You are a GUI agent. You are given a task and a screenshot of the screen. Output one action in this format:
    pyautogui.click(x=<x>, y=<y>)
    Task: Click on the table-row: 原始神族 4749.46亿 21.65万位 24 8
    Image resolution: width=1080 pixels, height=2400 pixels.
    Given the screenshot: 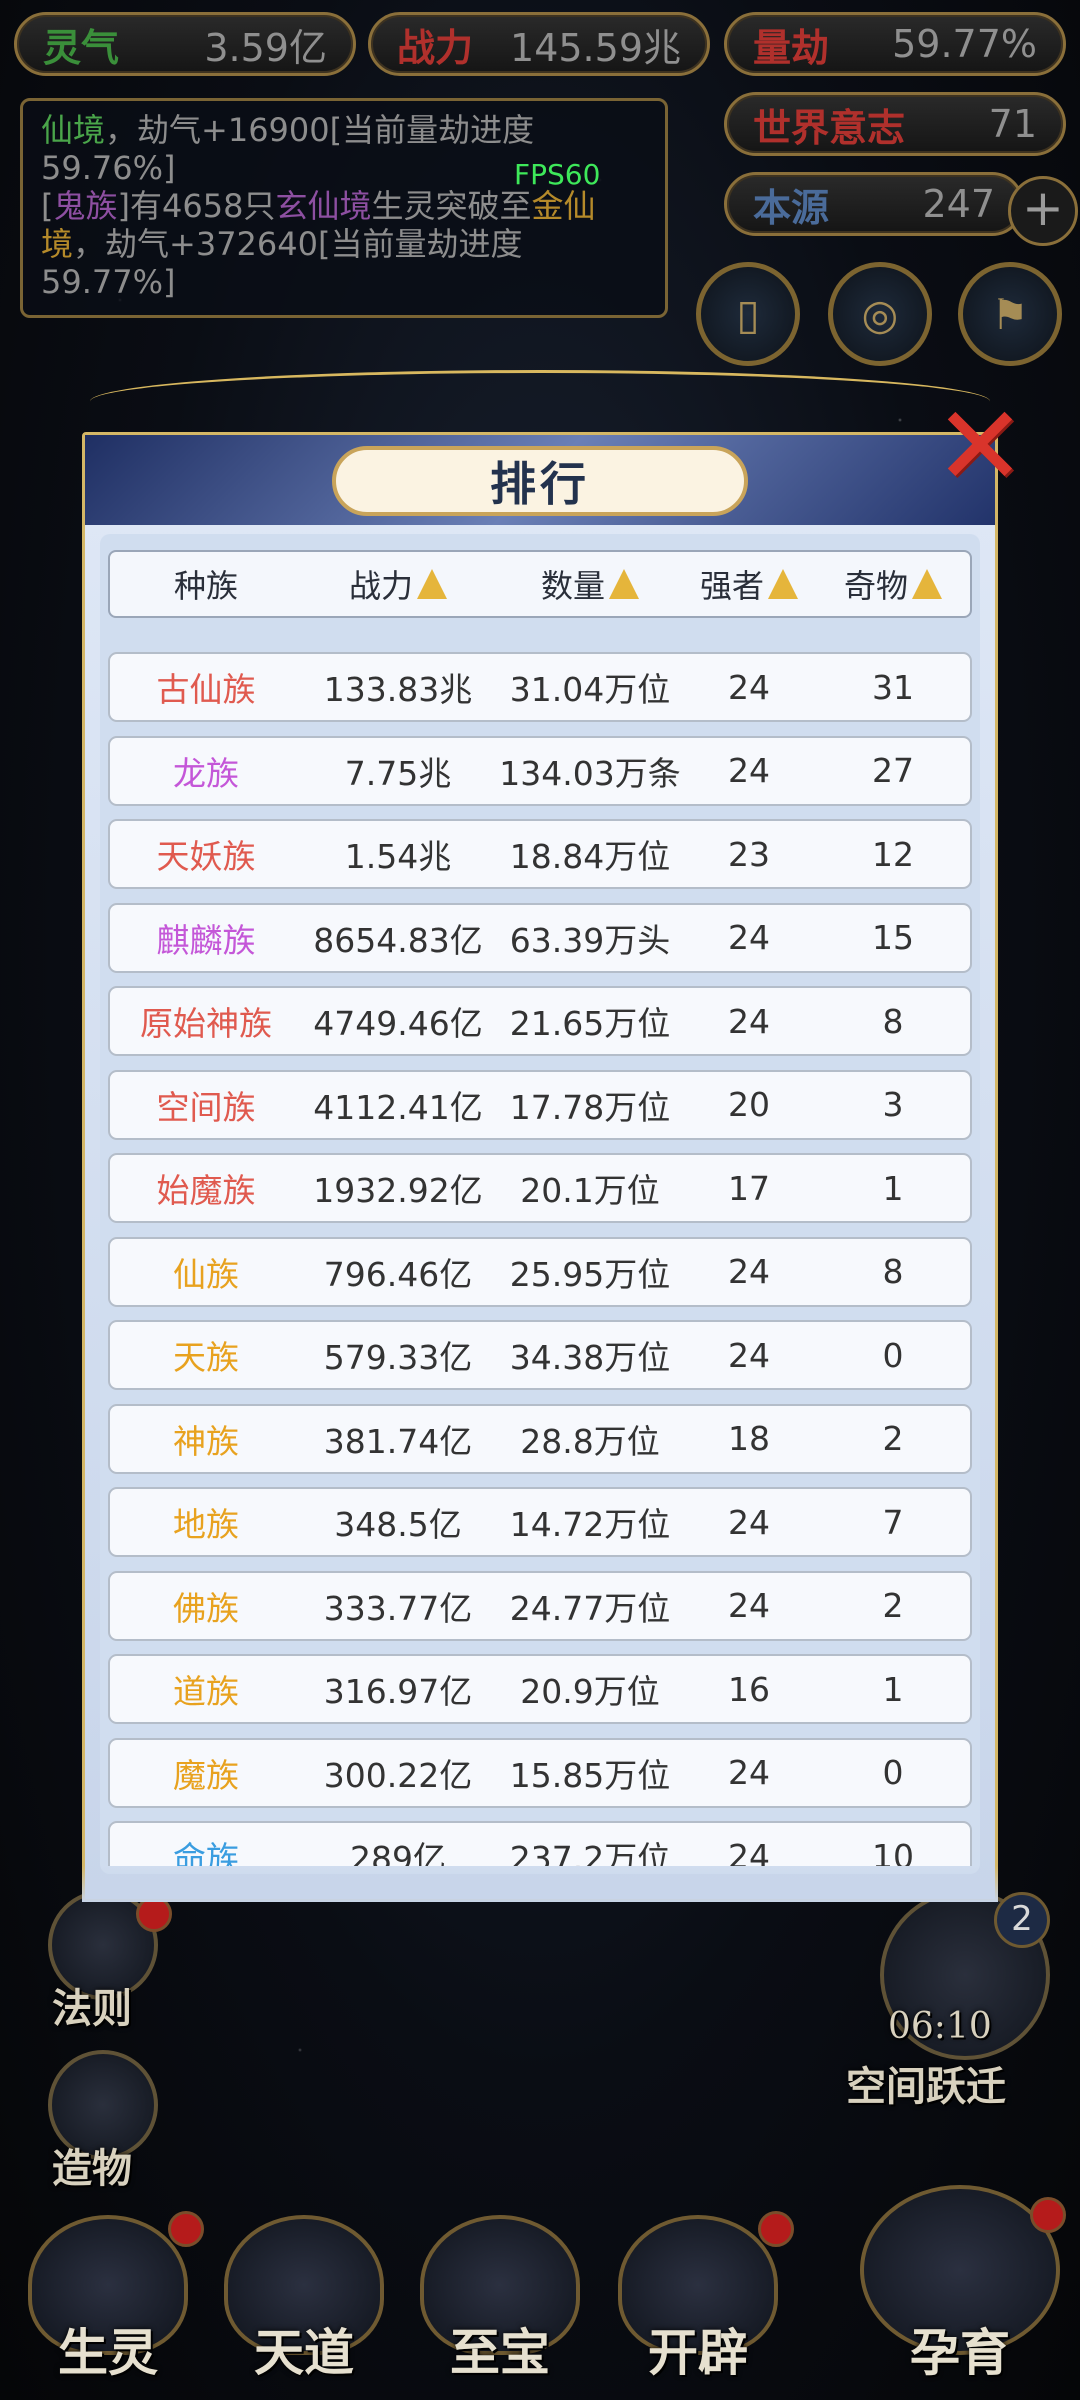 What is the action you would take?
    pyautogui.click(x=540, y=1021)
    